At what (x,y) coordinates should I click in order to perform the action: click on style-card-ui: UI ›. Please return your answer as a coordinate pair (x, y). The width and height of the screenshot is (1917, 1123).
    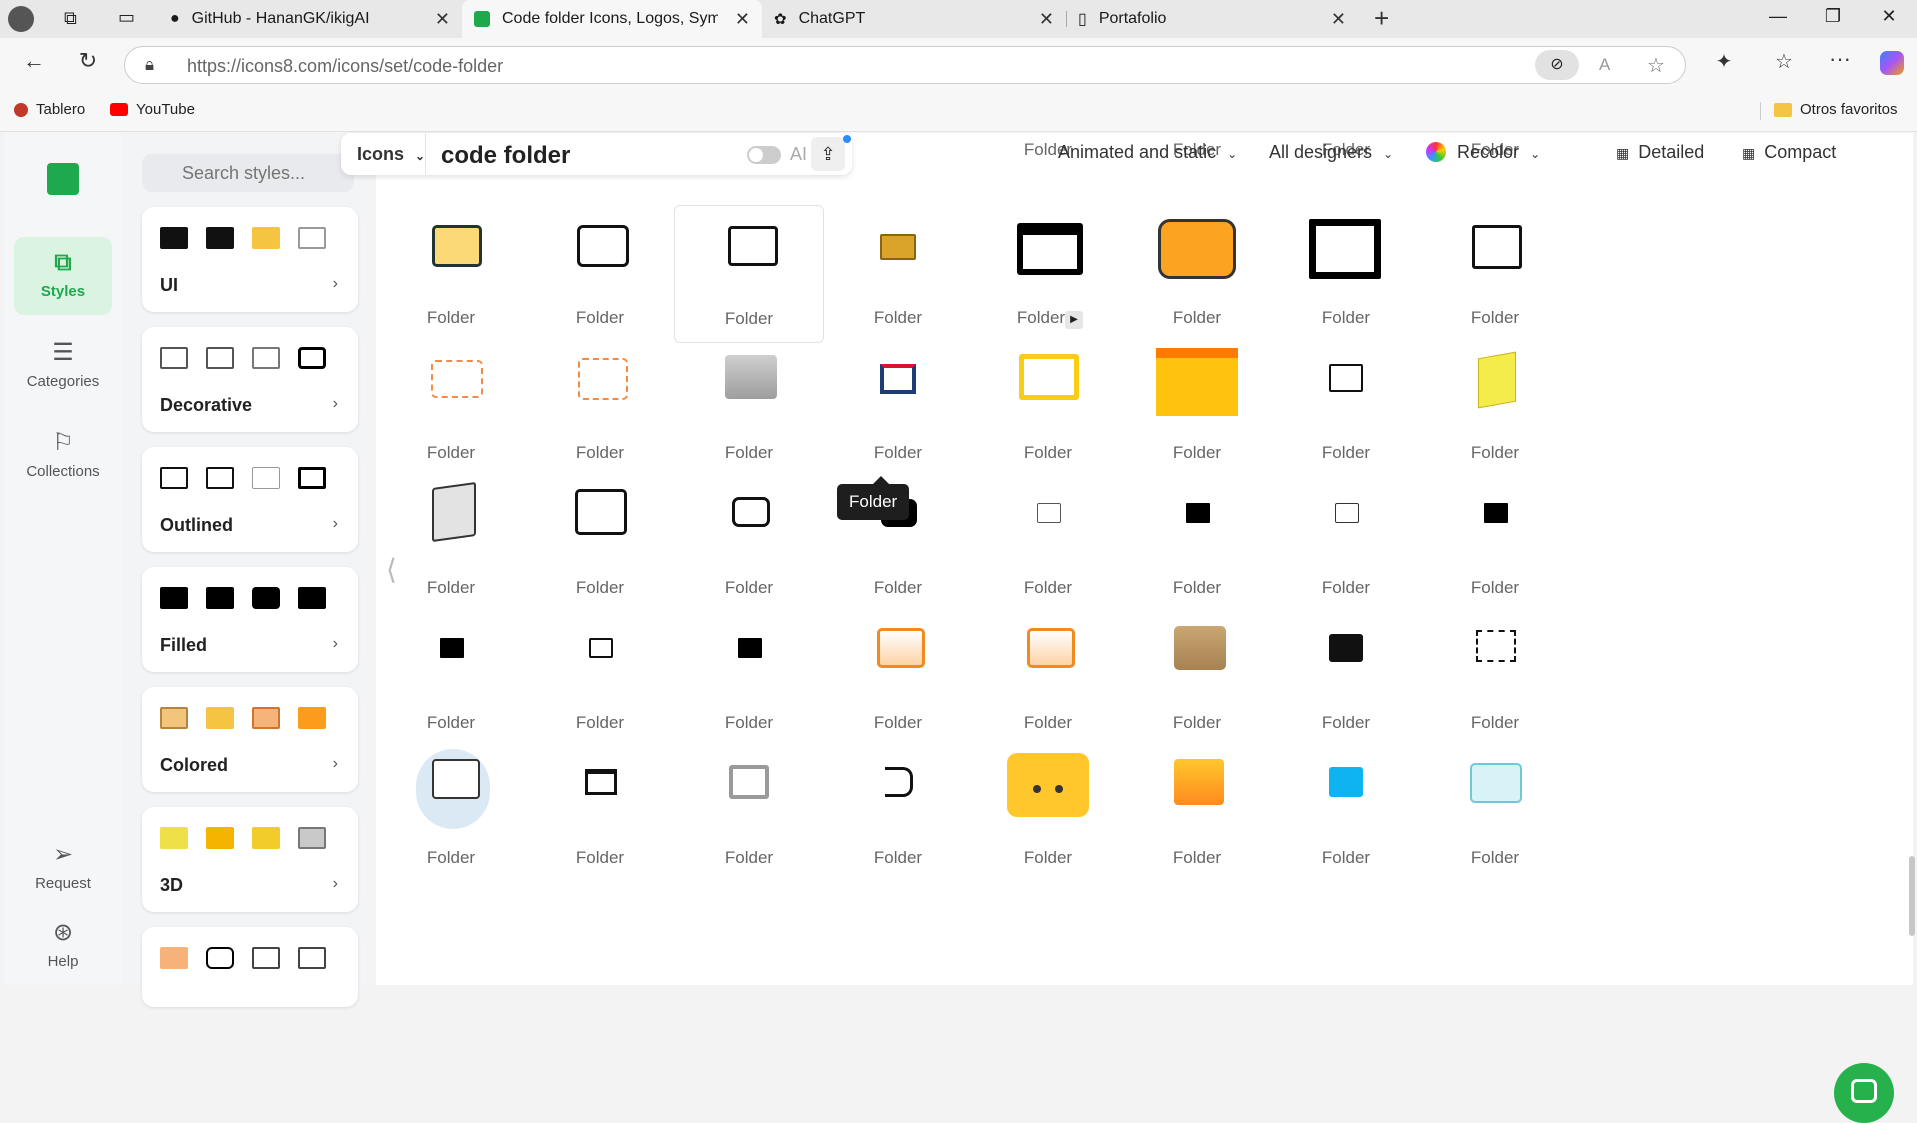
    Looking at the image, I should click on (250, 259).